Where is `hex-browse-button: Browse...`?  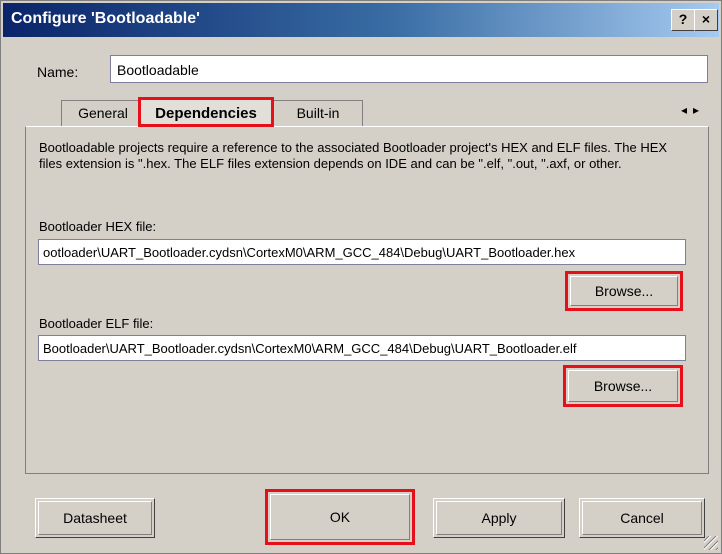 hex-browse-button: Browse... is located at coordinates (624, 291).